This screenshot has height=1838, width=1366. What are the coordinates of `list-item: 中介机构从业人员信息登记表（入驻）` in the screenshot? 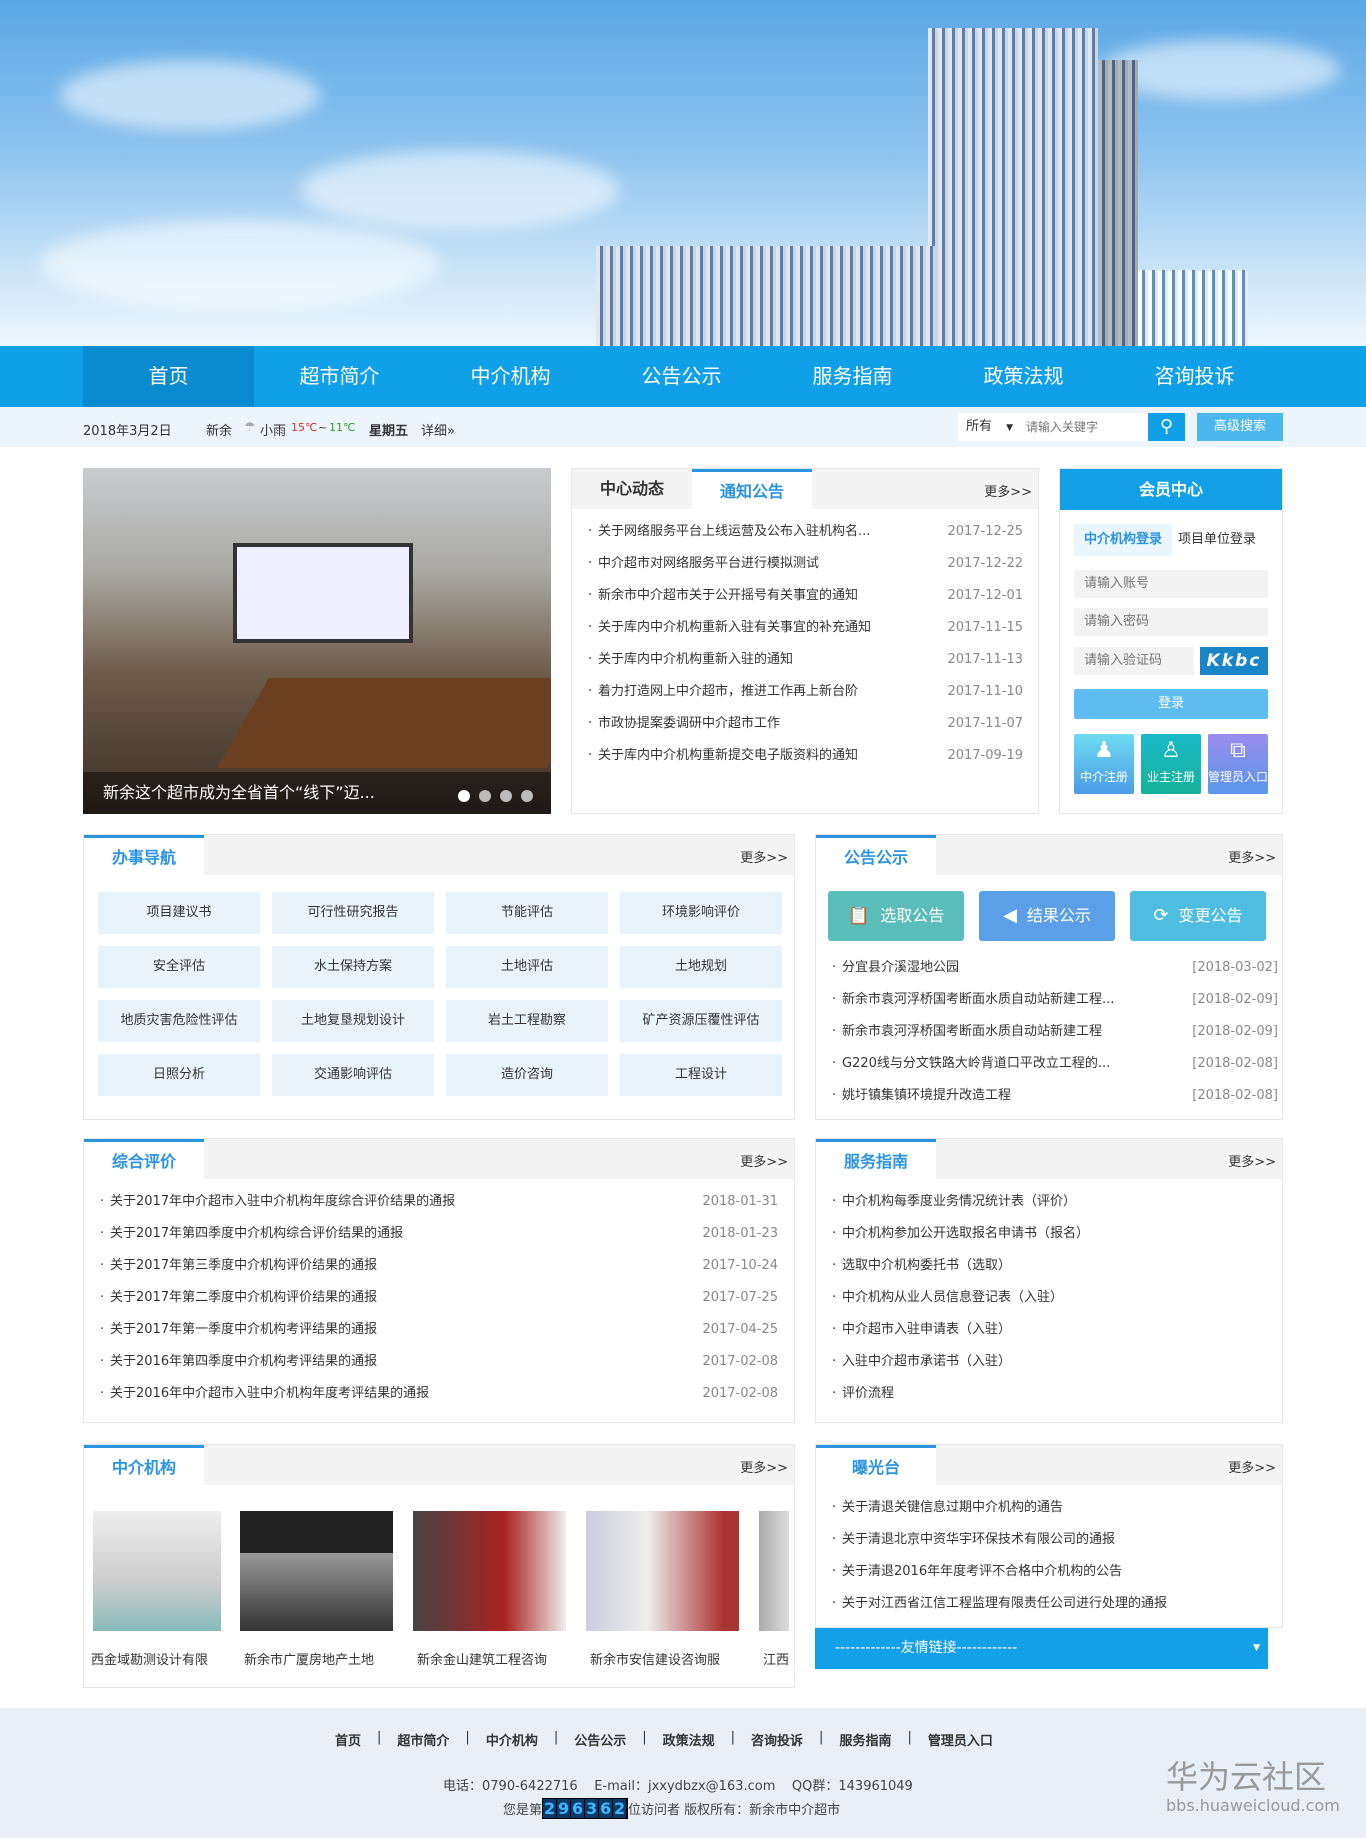 It's located at (1047, 1298).